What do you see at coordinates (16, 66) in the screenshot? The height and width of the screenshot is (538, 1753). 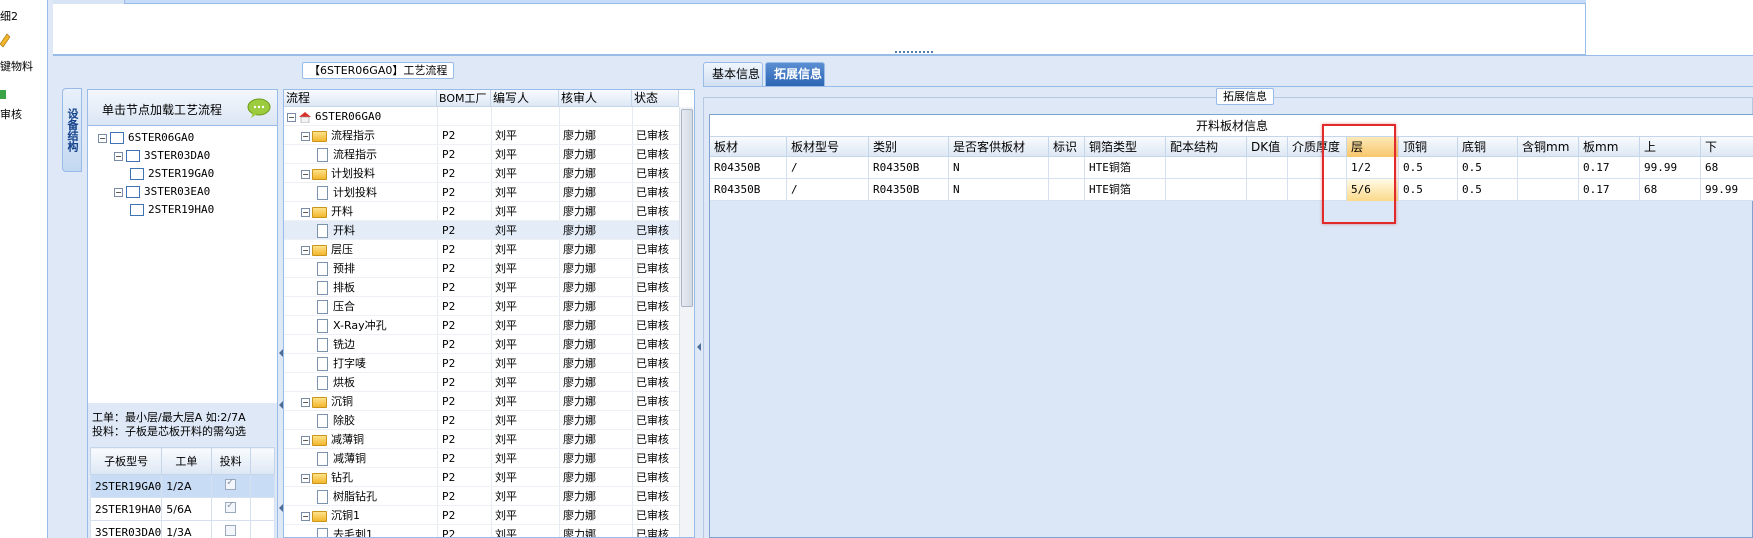 I see `nav-item-2: 键物料` at bounding box center [16, 66].